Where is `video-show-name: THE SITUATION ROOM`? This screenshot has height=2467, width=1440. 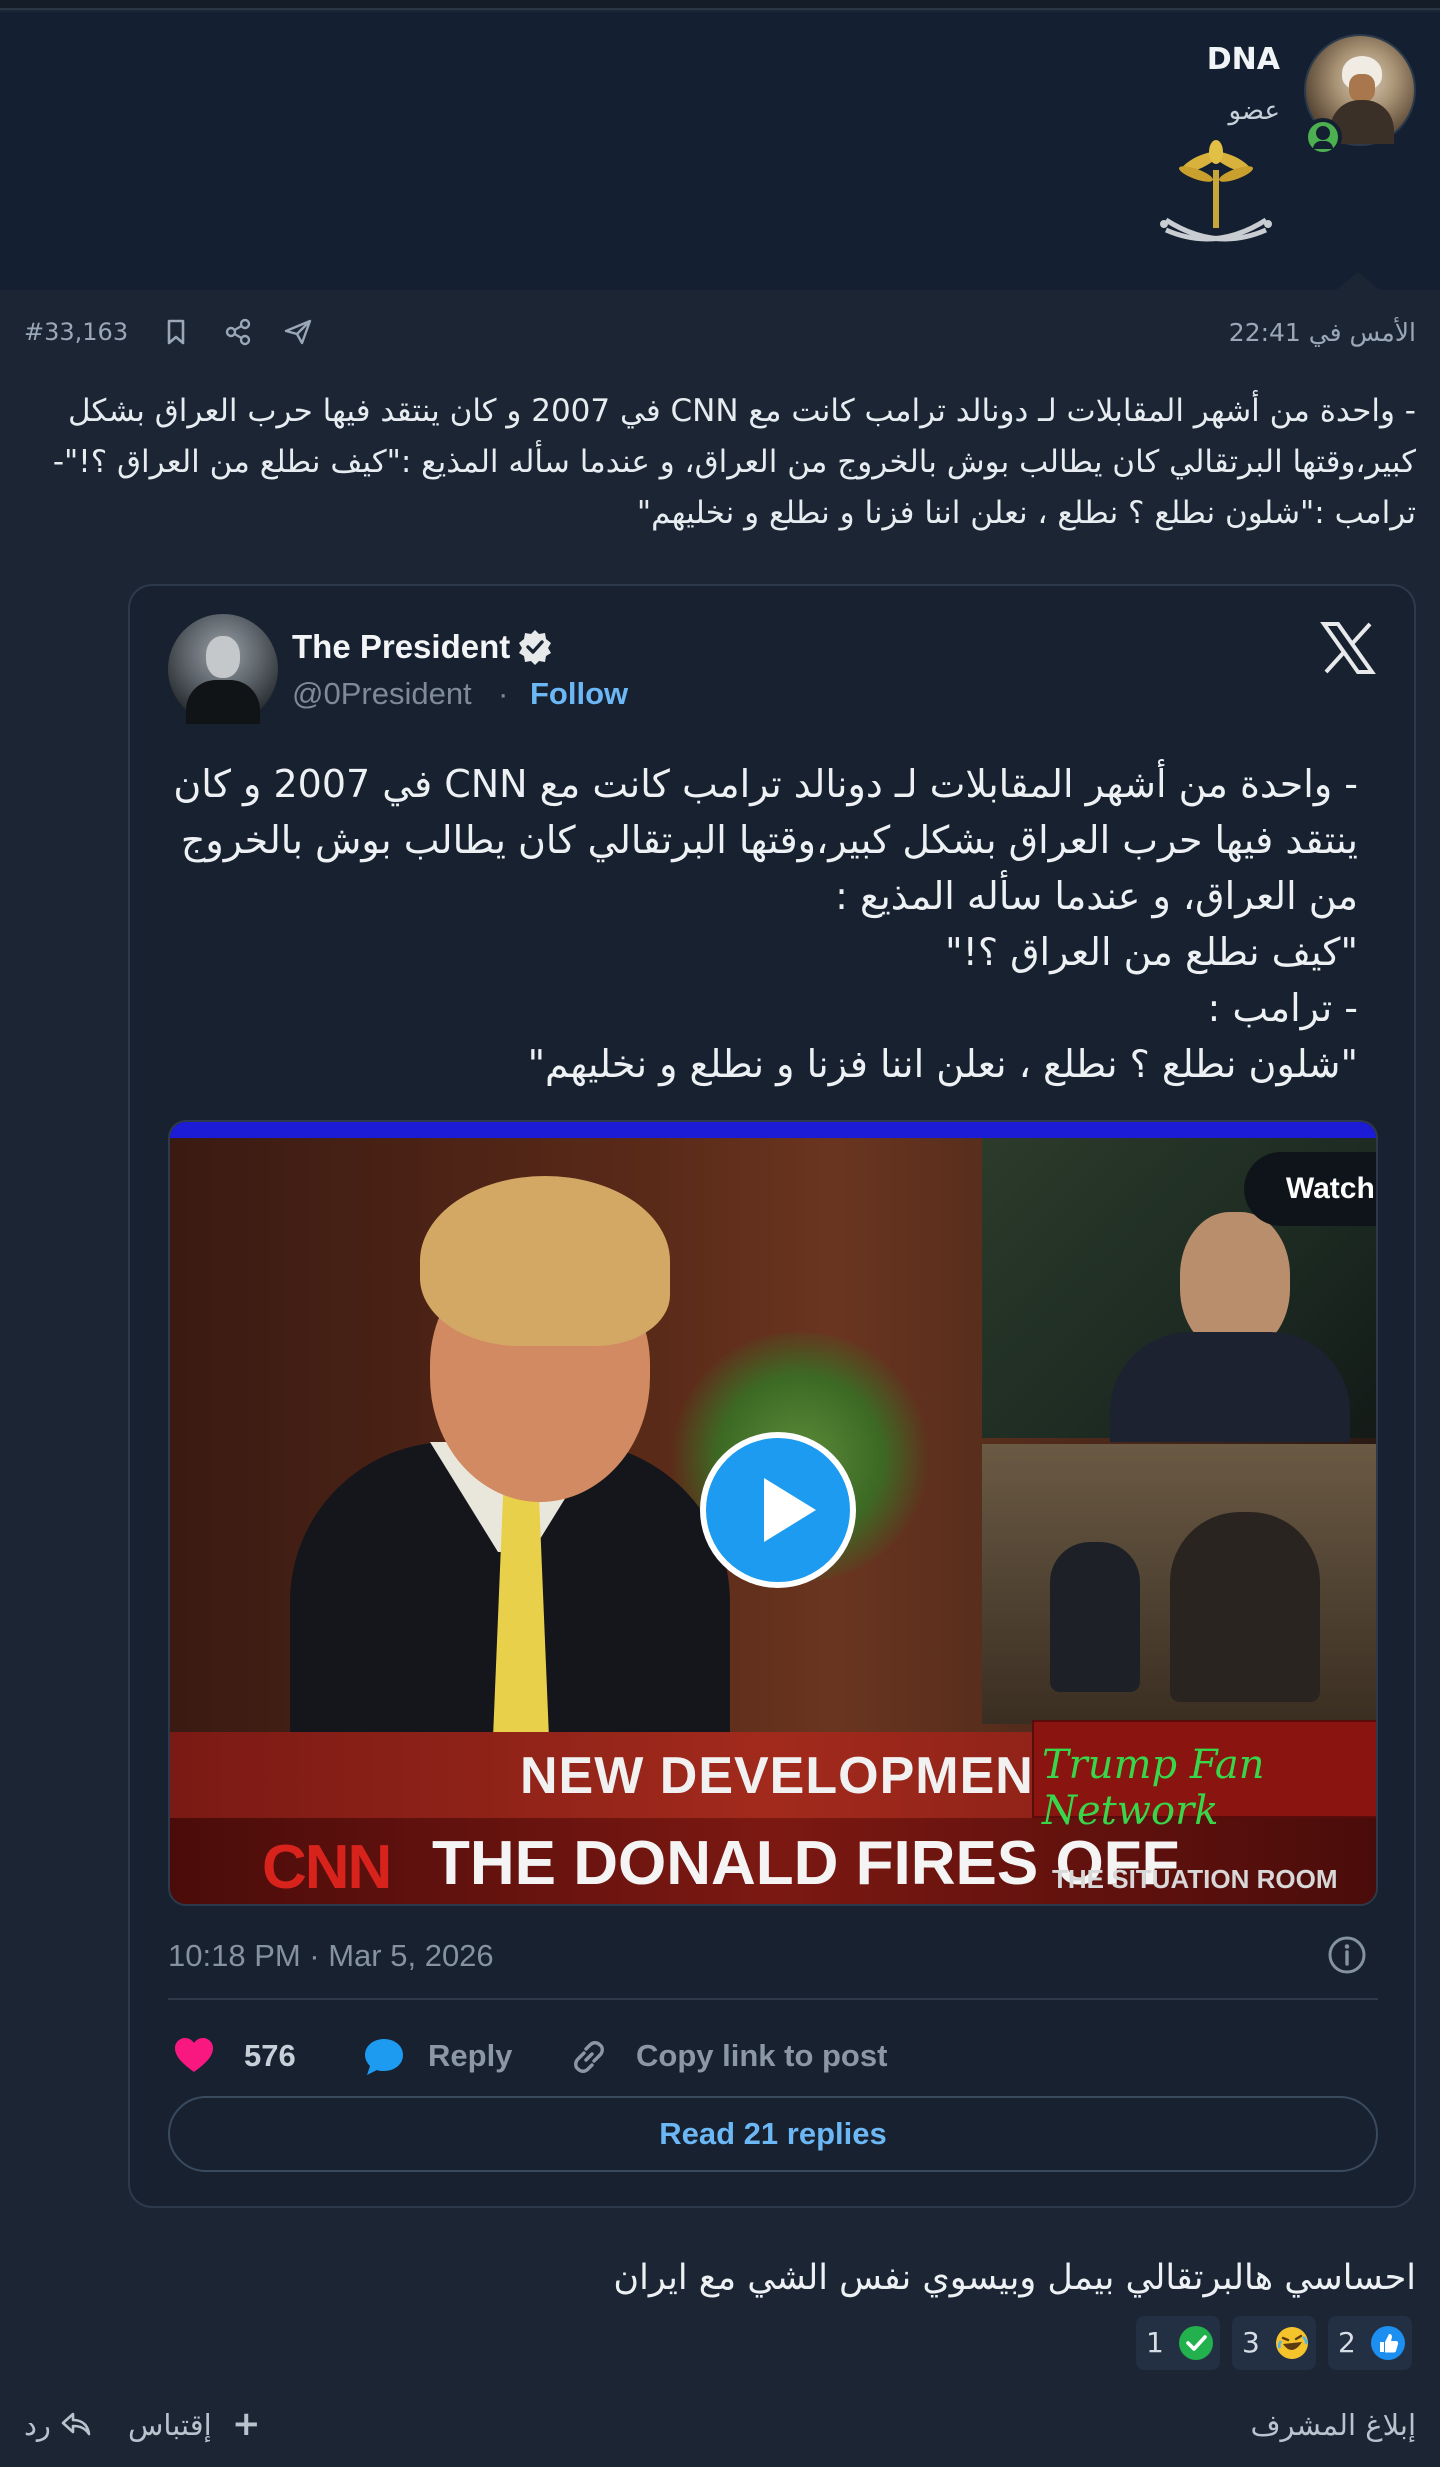
video-show-name: THE SITUATION ROOM is located at coordinates (1195, 1879).